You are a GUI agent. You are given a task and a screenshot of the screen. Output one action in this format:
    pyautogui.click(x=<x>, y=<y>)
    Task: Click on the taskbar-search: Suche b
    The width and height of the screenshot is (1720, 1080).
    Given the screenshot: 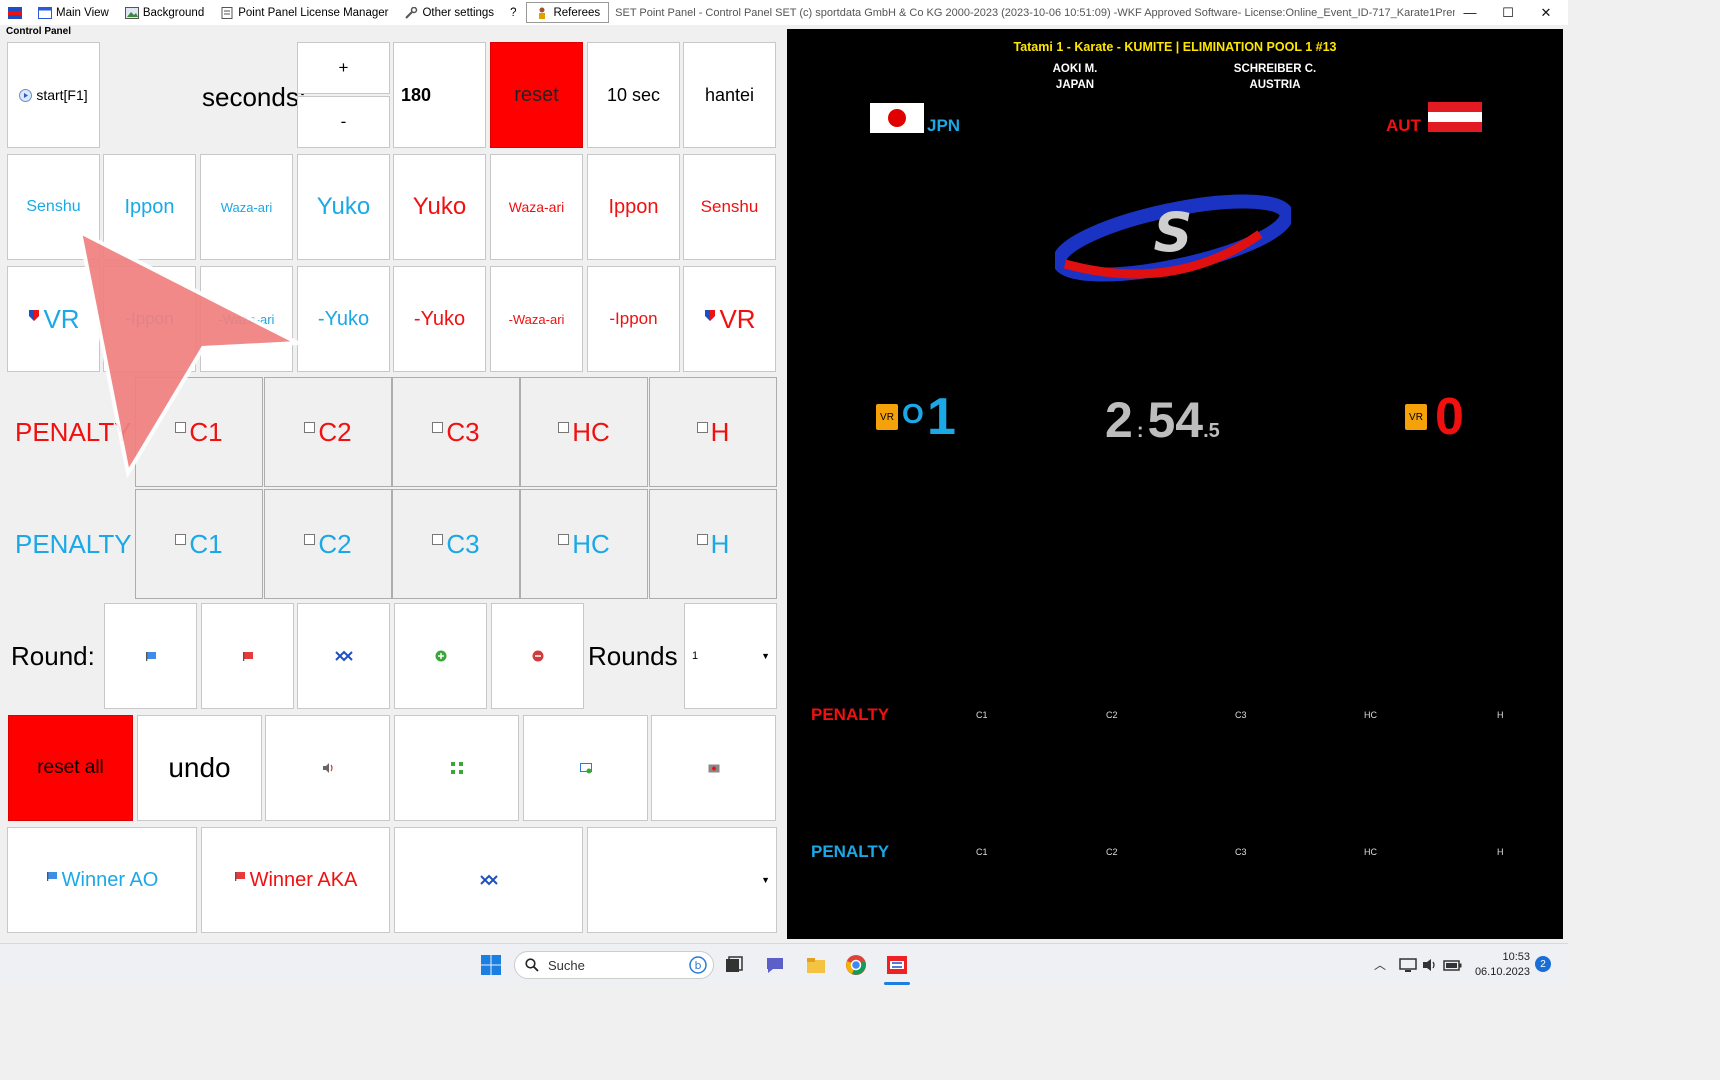 What is the action you would take?
    pyautogui.click(x=614, y=965)
    